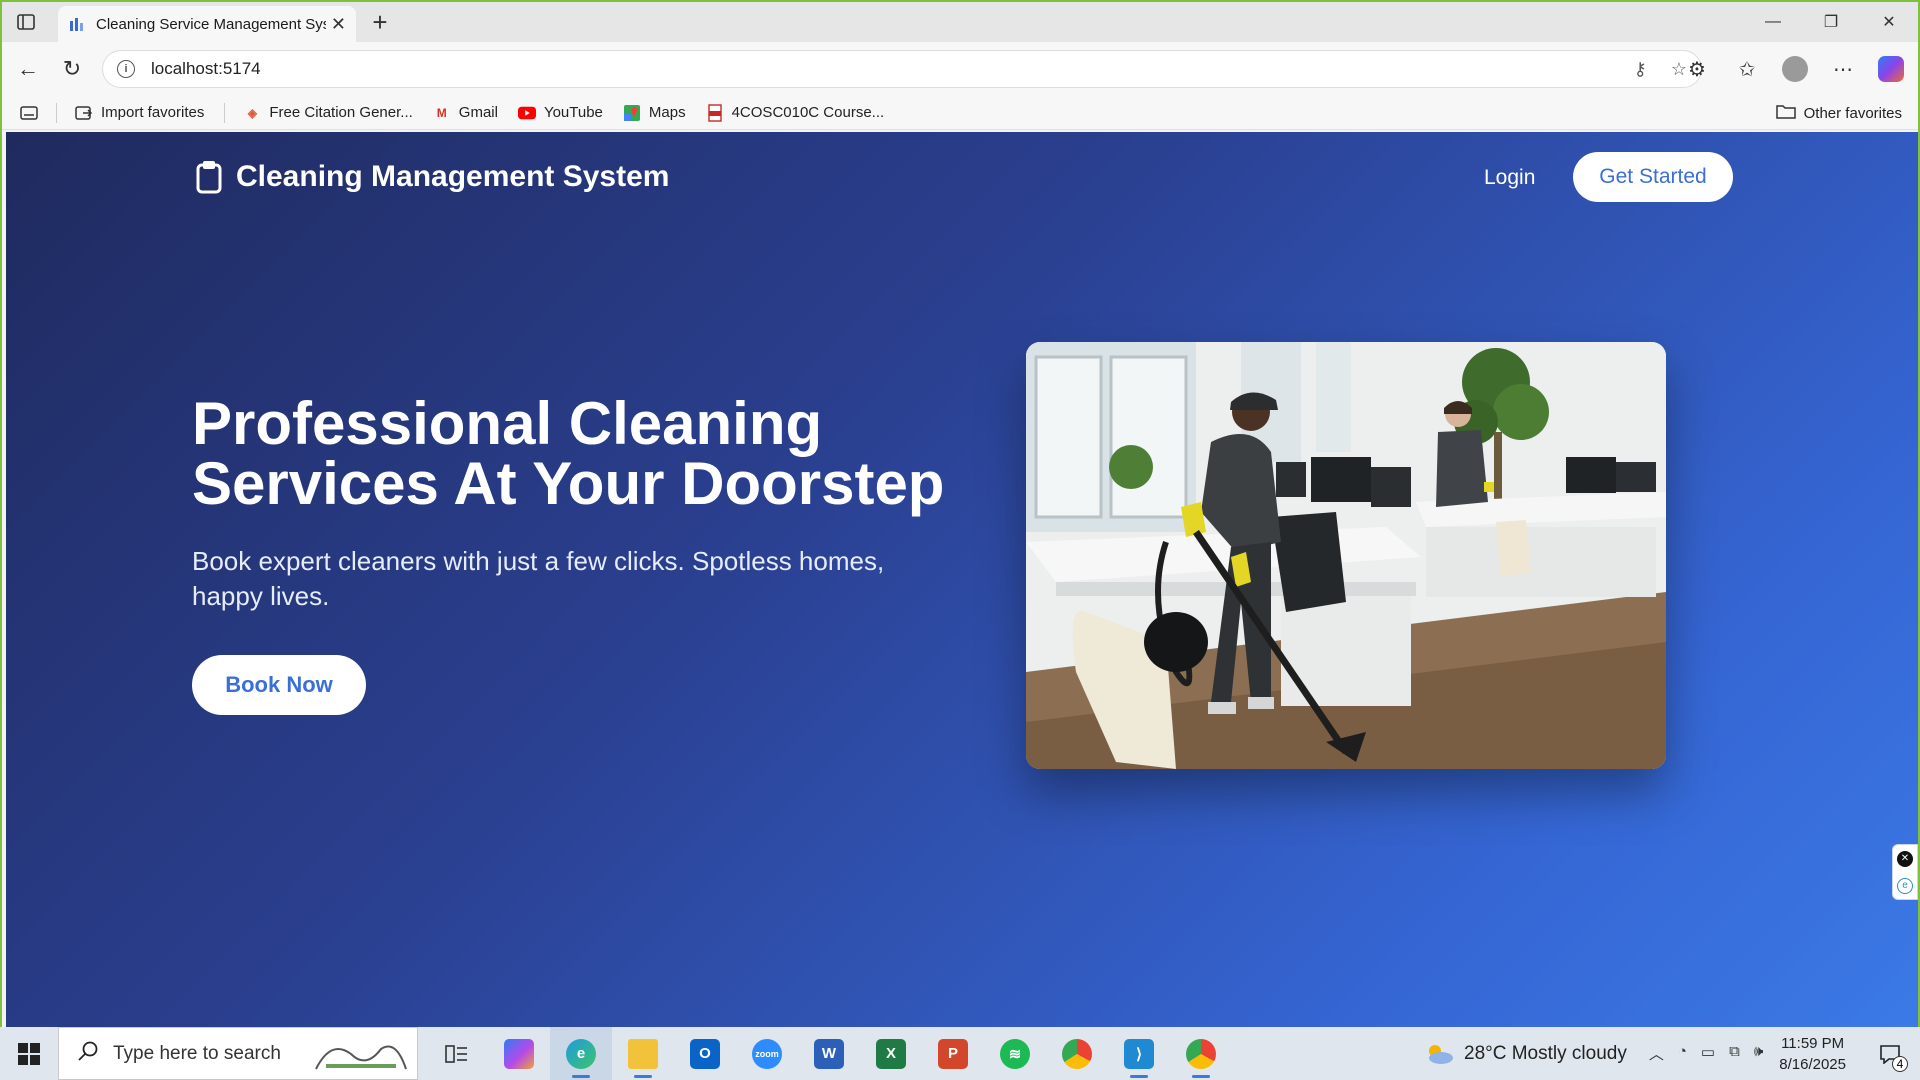 This screenshot has height=1080, width=1920. Describe the element at coordinates (526, 113) in the screenshot. I see `youtube-icon` at that location.